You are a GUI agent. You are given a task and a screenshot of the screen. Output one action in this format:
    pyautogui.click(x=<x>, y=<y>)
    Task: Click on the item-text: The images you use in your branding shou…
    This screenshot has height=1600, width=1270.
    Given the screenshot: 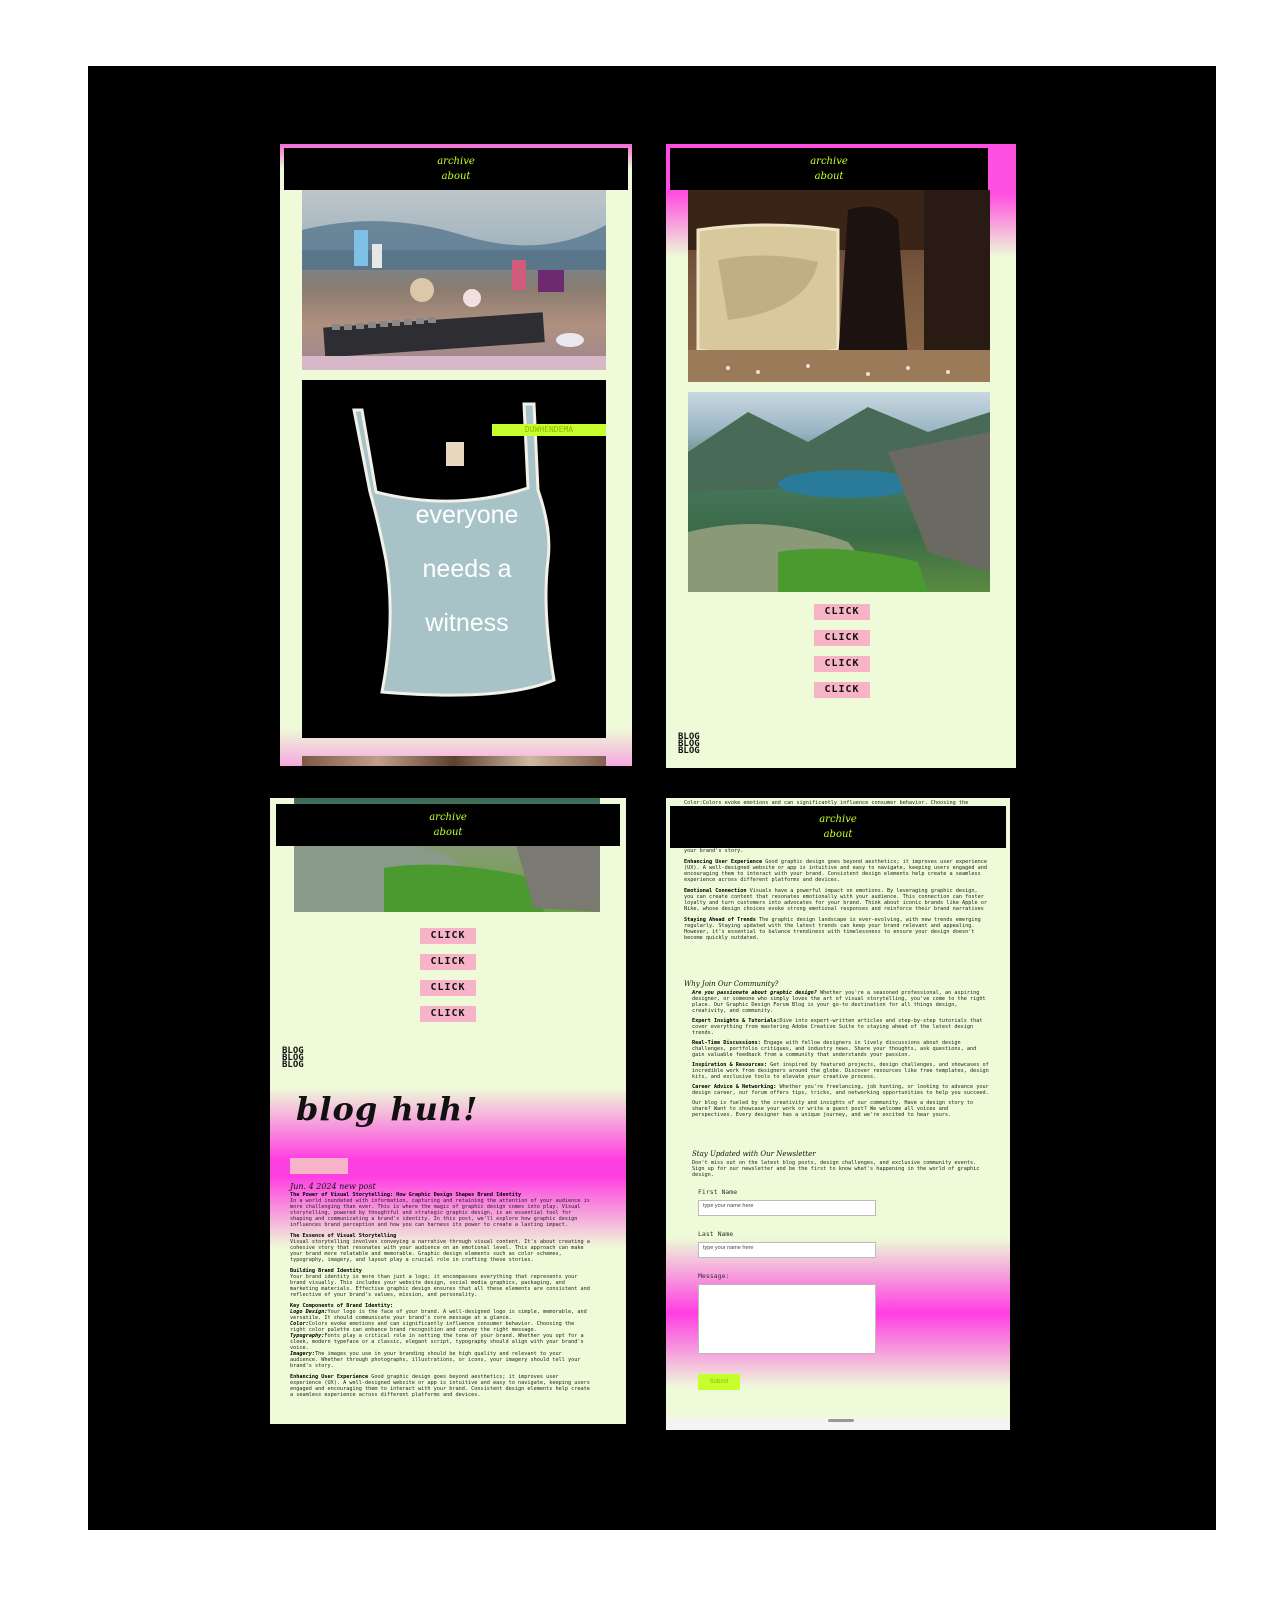 What is the action you would take?
    pyautogui.click(x=435, y=1360)
    